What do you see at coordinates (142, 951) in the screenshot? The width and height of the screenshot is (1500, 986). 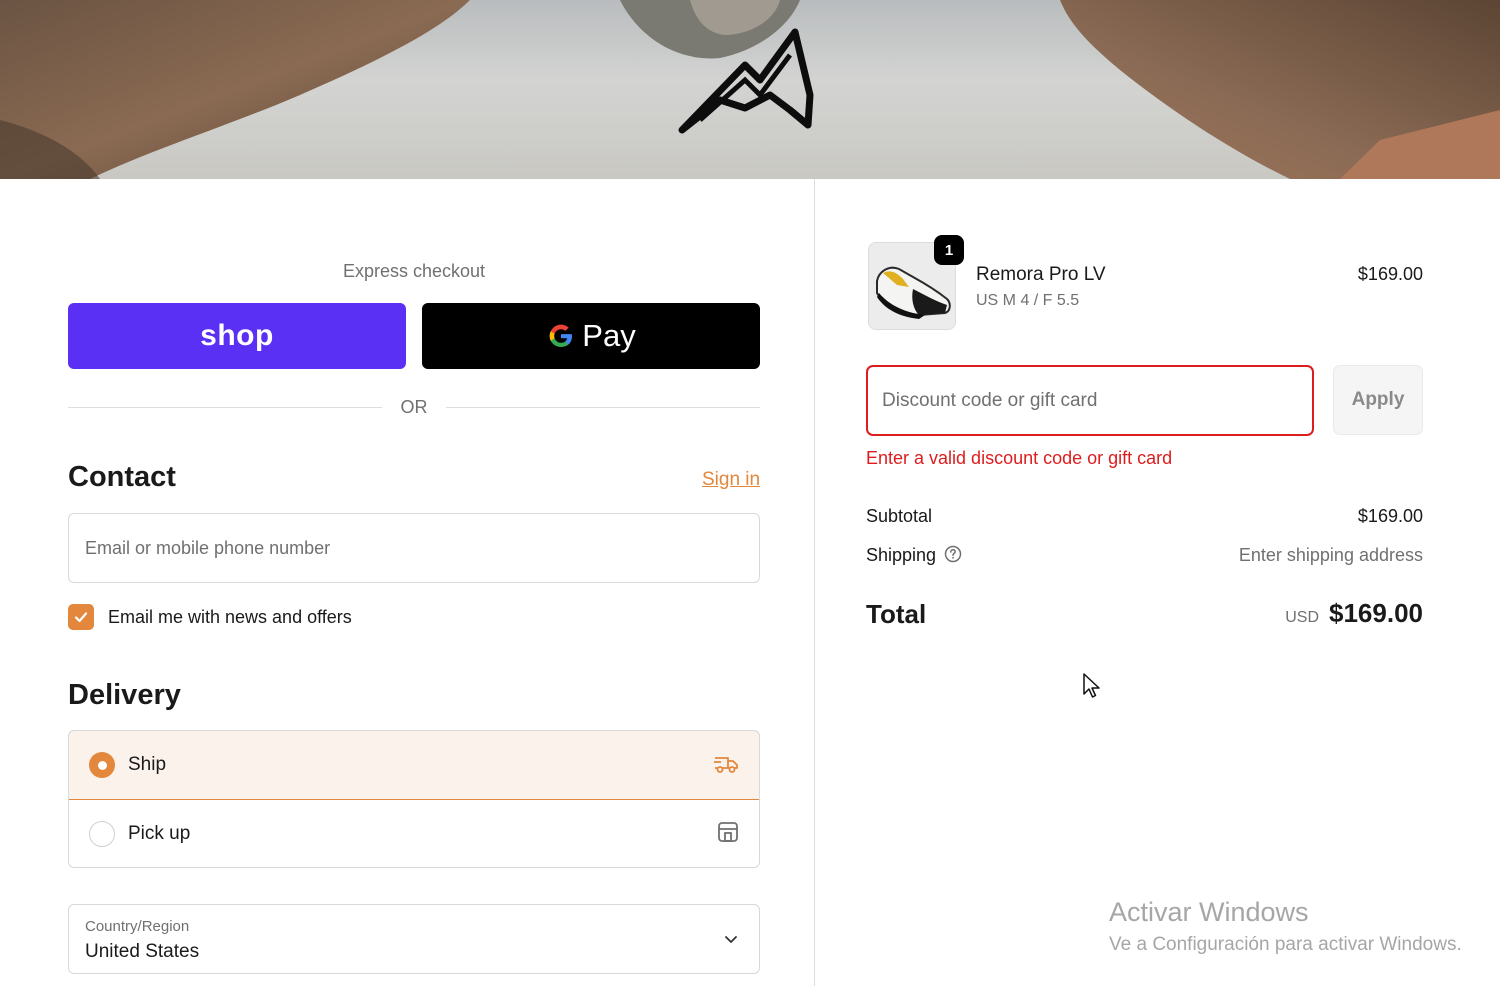 I see `country-value: United States` at bounding box center [142, 951].